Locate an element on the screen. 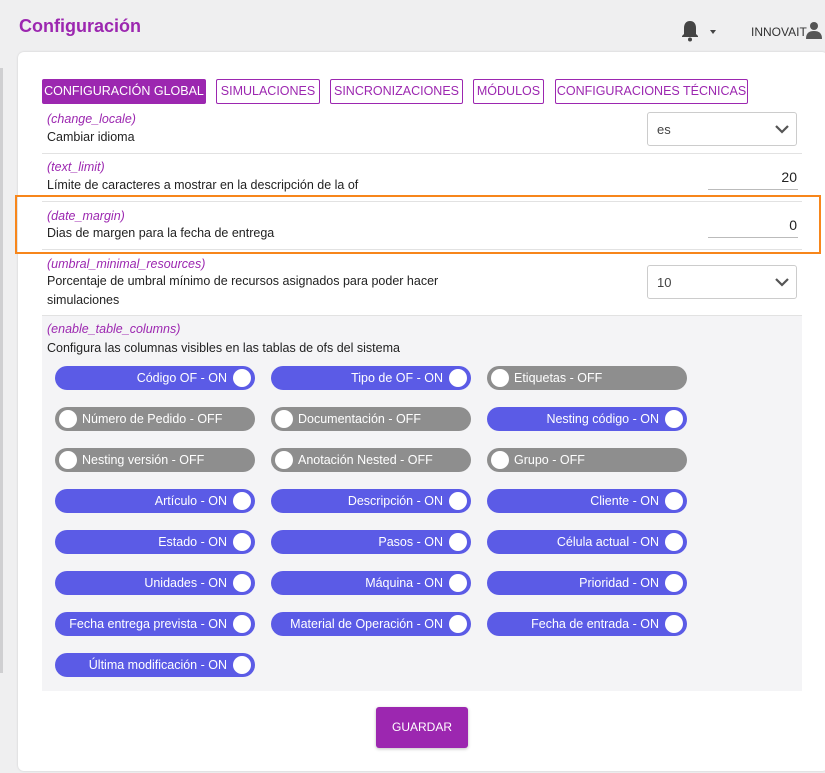 The height and width of the screenshot is (773, 825). column-toggle: Tipo de OF - ON is located at coordinates (371, 378).